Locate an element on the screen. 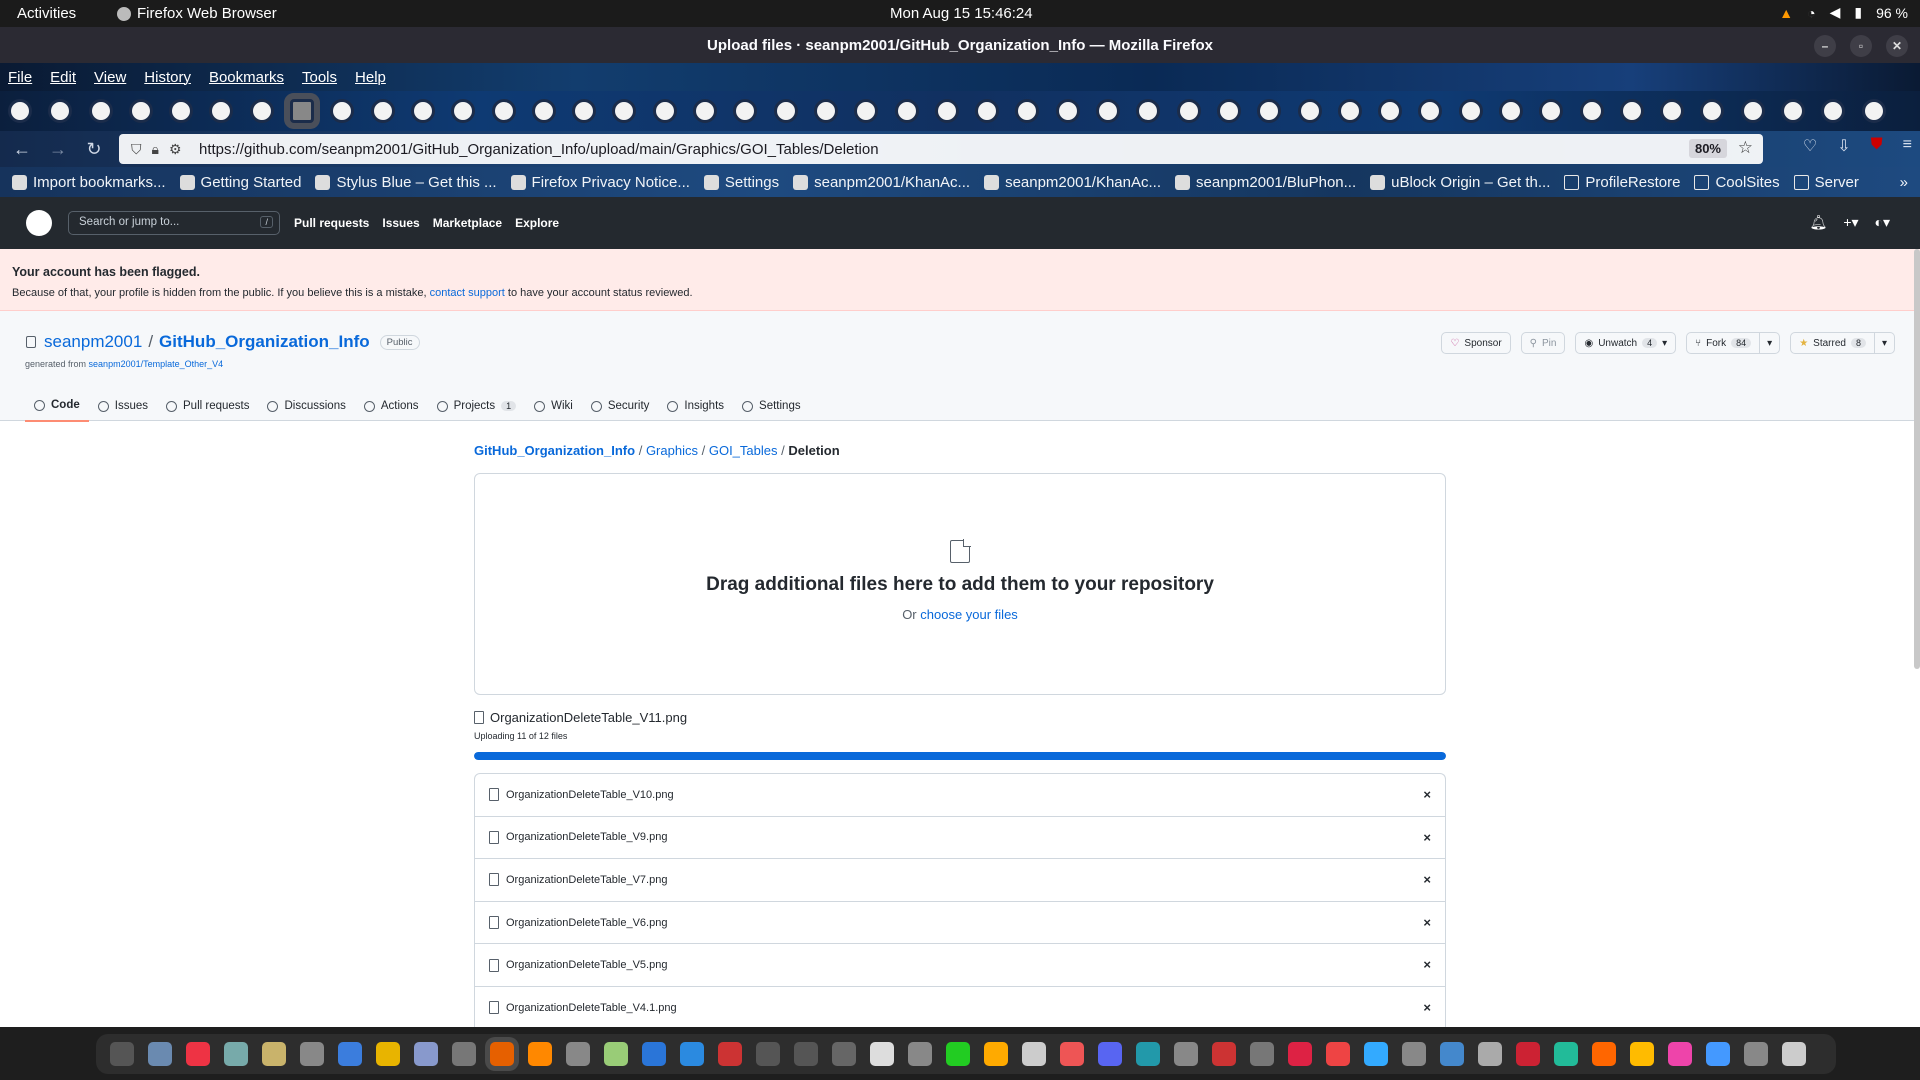 Image resolution: width=1920 pixels, height=1080 pixels. choose-files-link: choose your files is located at coordinates (969, 614).